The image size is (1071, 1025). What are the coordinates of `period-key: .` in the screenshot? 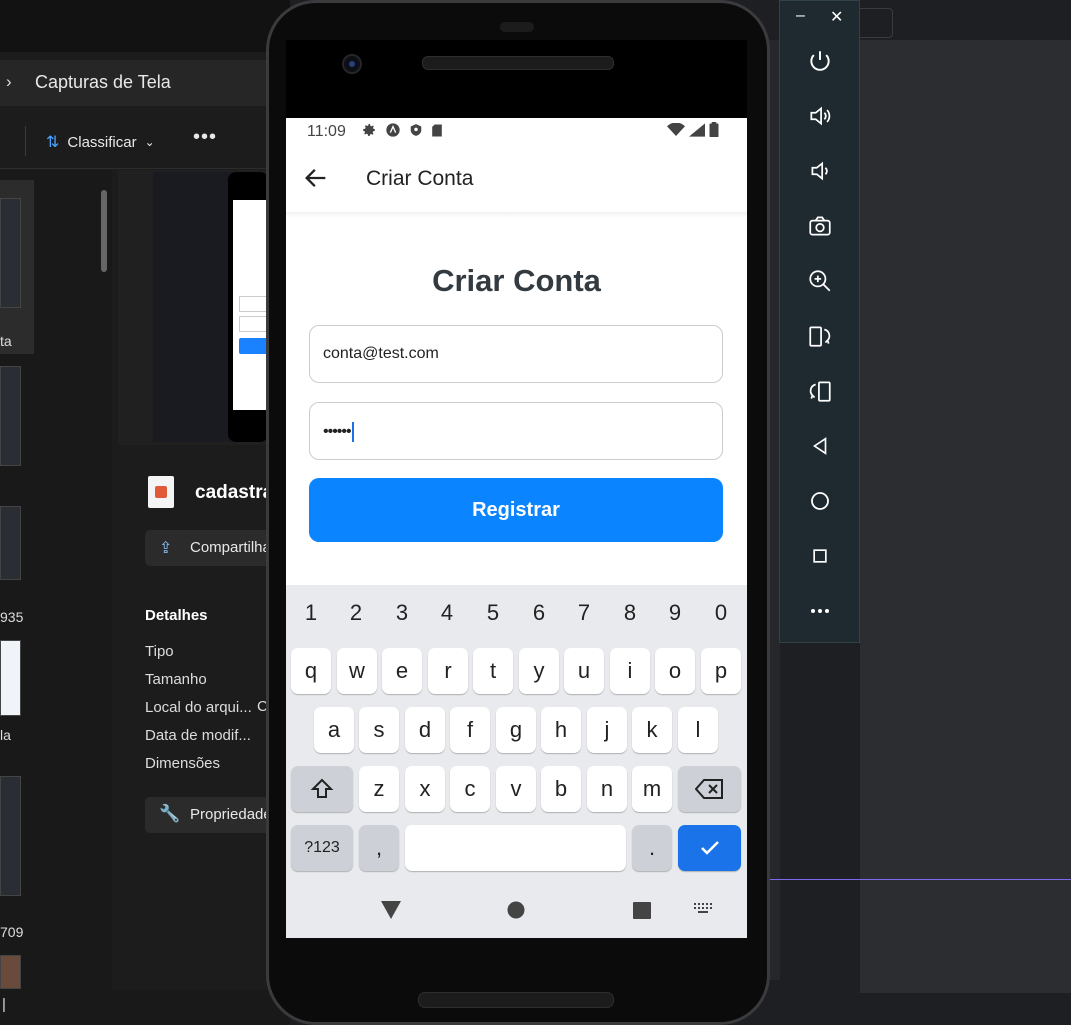 It's located at (652, 848).